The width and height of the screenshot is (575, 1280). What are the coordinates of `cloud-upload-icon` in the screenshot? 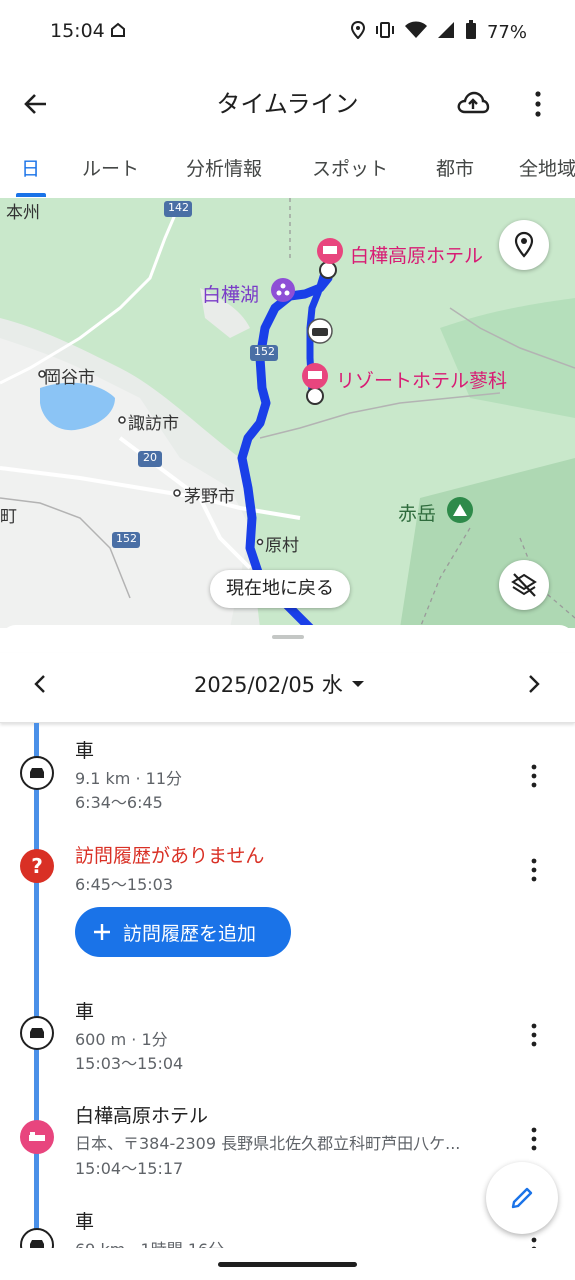 It's located at (473, 102).